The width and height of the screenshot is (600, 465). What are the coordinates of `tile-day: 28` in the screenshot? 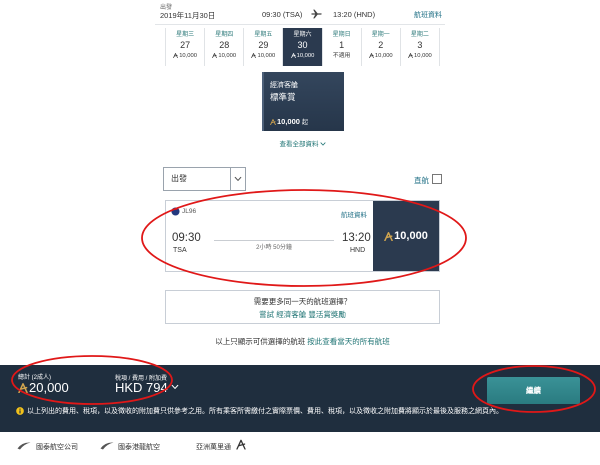 It's located at (224, 45).